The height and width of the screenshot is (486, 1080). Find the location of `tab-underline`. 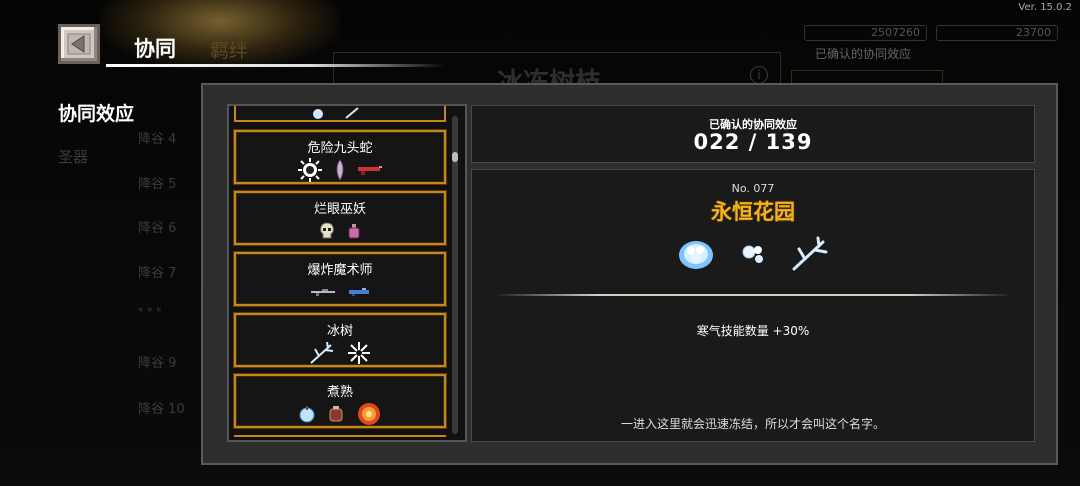

tab-underline is located at coordinates (276, 65).